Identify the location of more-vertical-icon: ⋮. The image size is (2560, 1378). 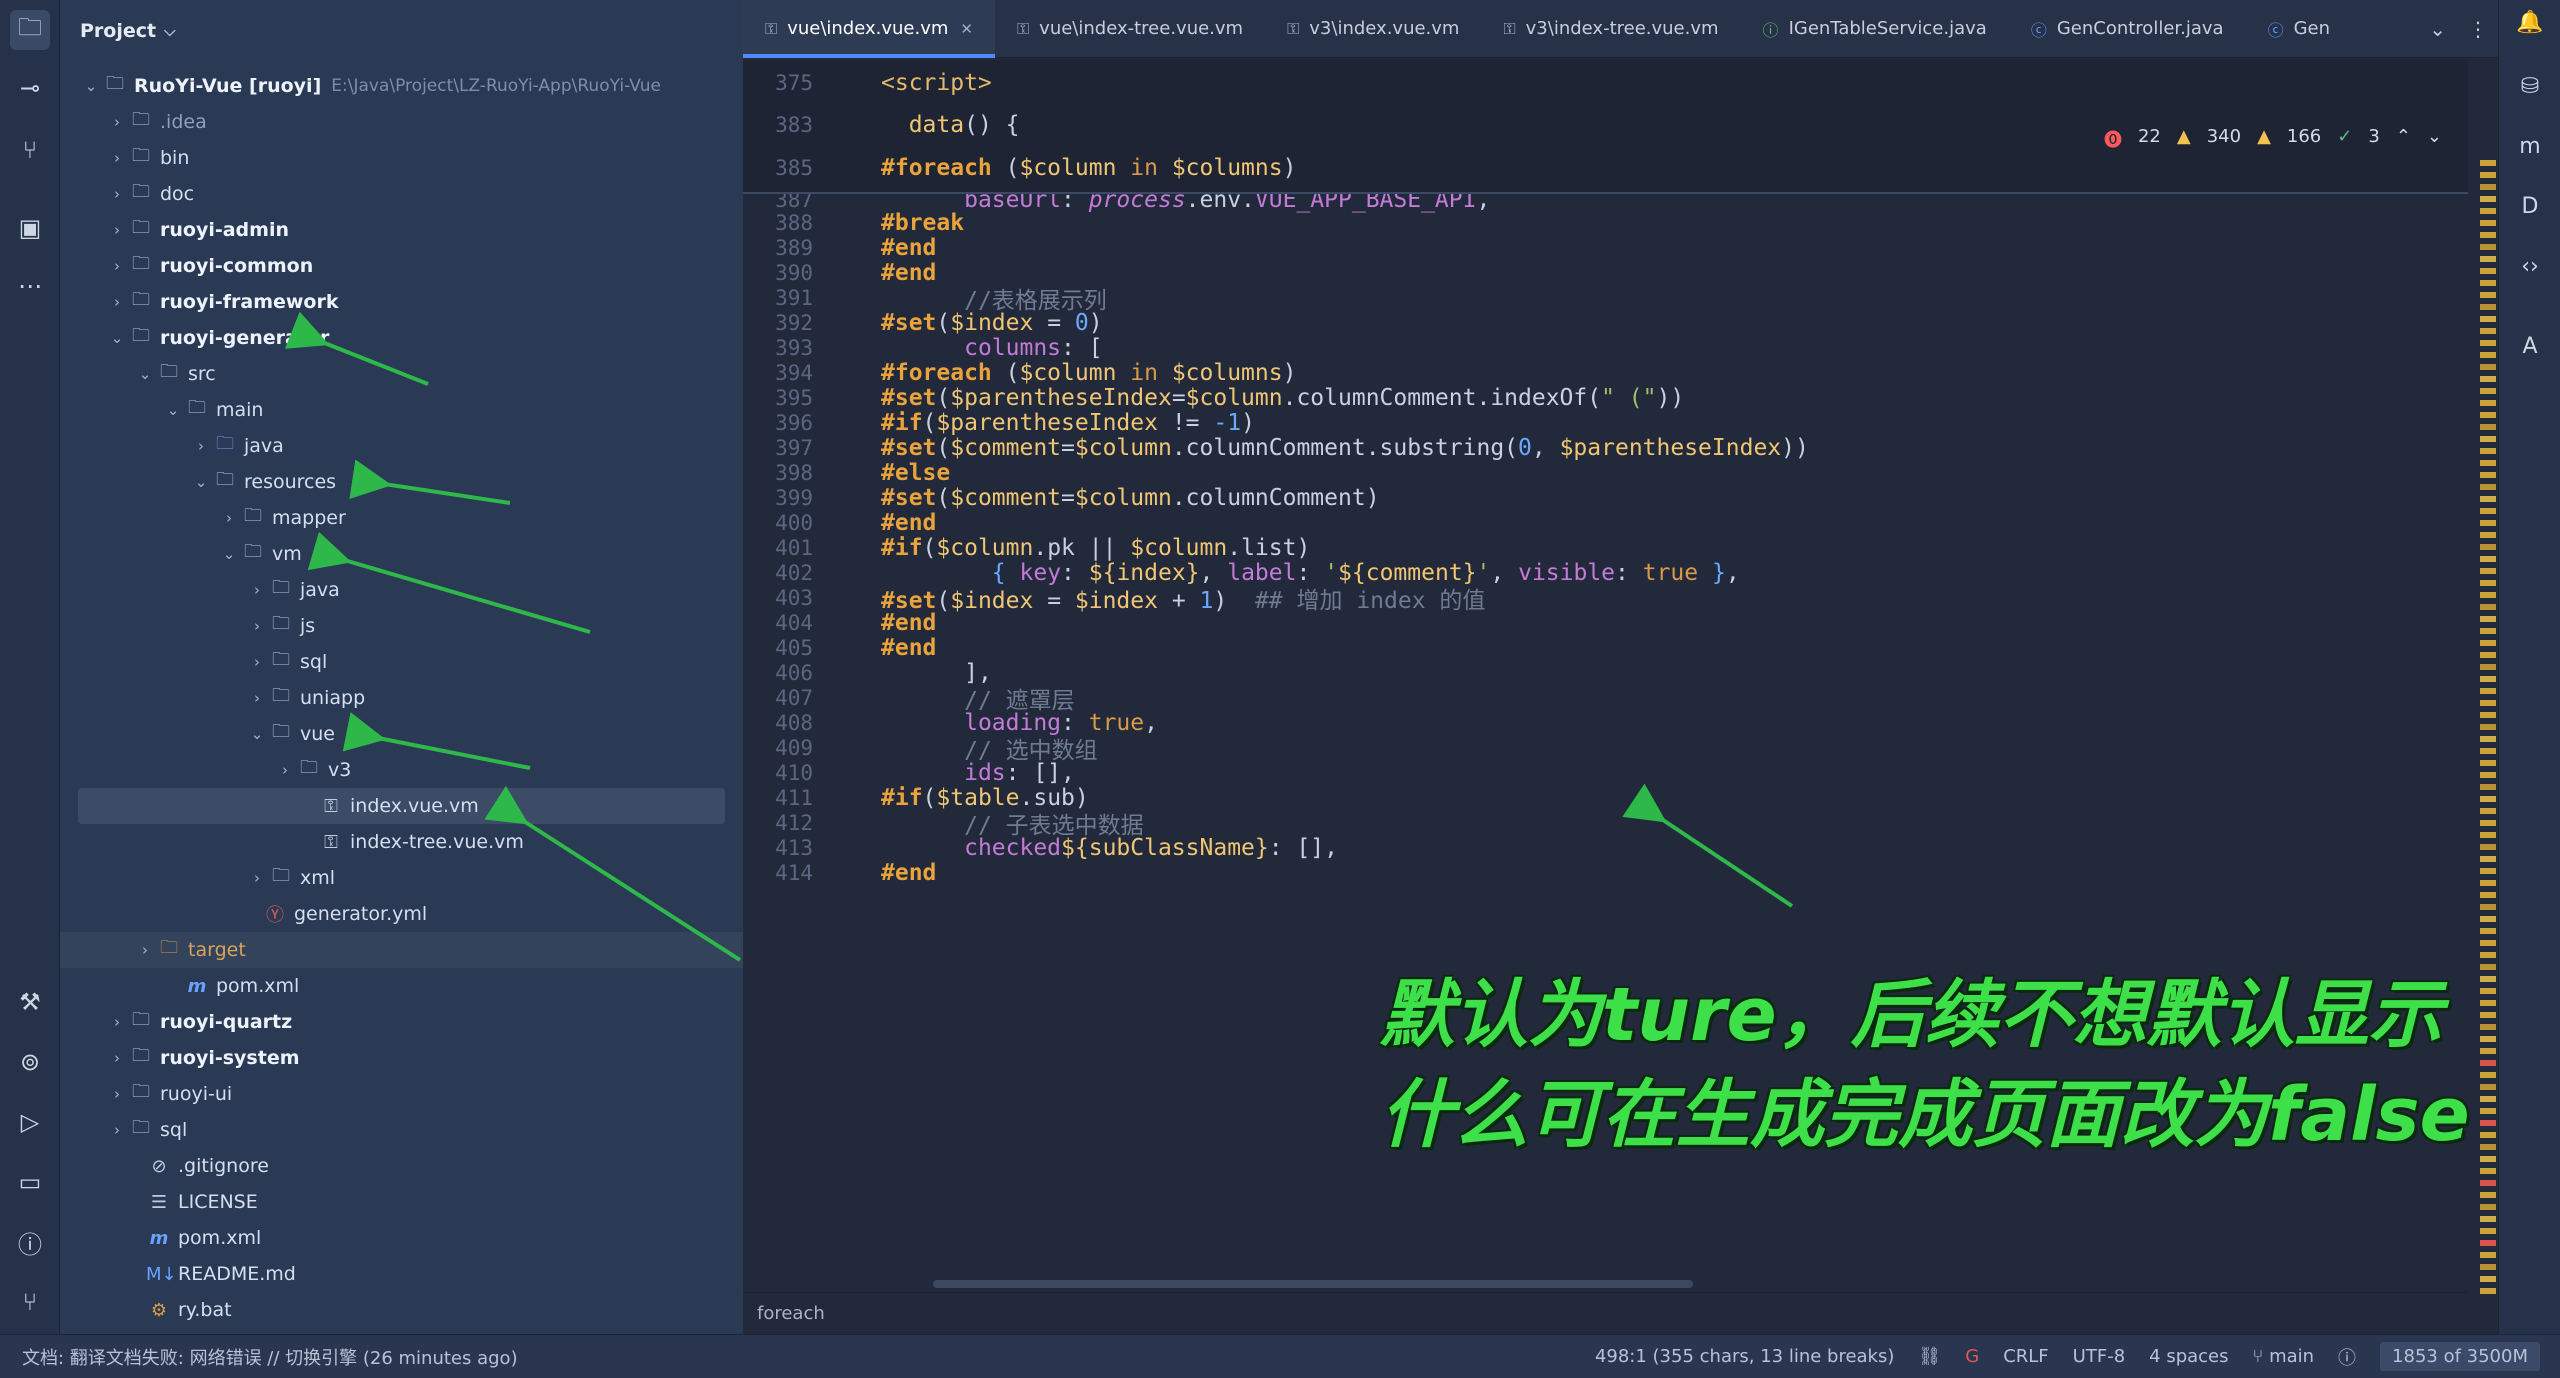
(2478, 29).